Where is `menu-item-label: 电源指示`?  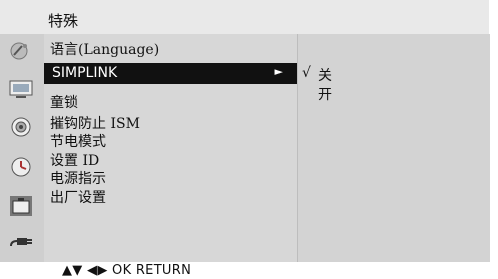 menu-item-label: 电源指示 is located at coordinates (78, 179).